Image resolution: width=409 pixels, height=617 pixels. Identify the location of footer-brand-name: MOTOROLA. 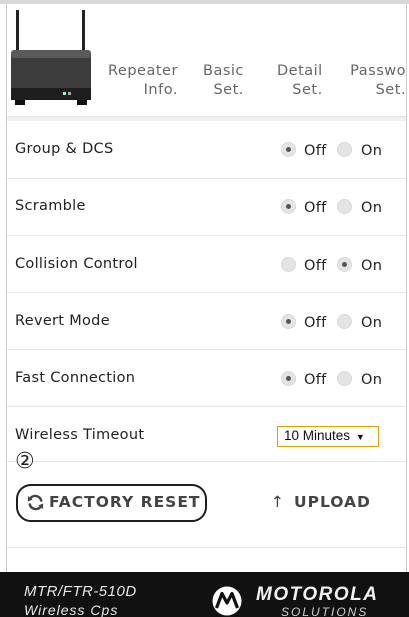
(317, 594).